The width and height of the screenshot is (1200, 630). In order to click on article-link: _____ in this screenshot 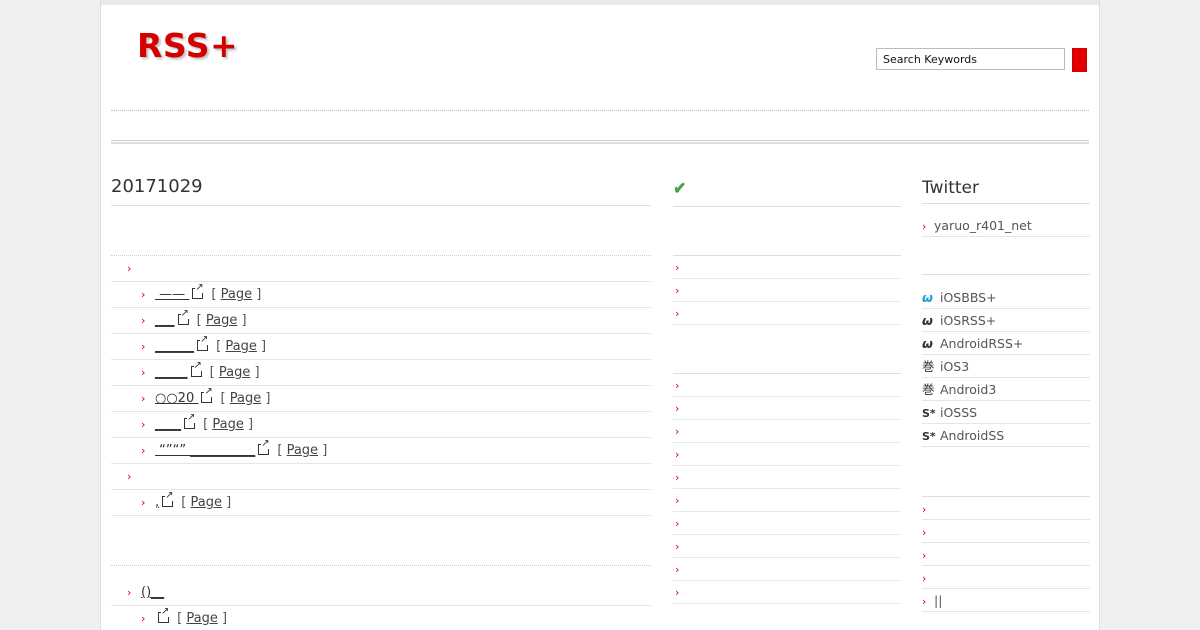, I will do `click(171, 372)`.